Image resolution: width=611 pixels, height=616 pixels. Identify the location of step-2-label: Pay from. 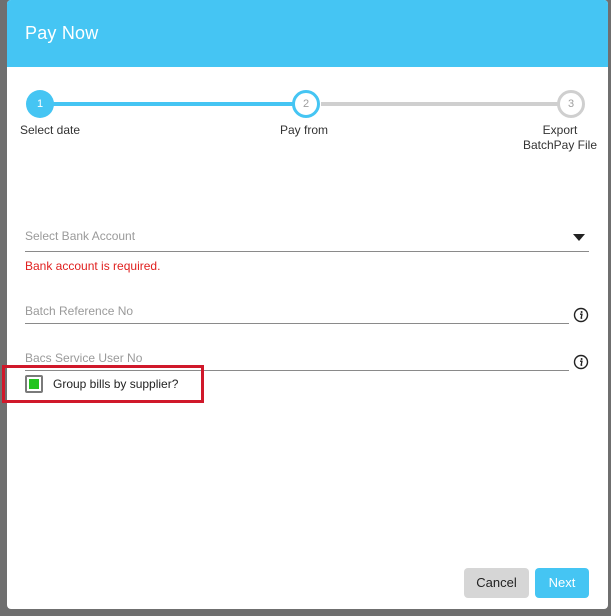
(304, 130).